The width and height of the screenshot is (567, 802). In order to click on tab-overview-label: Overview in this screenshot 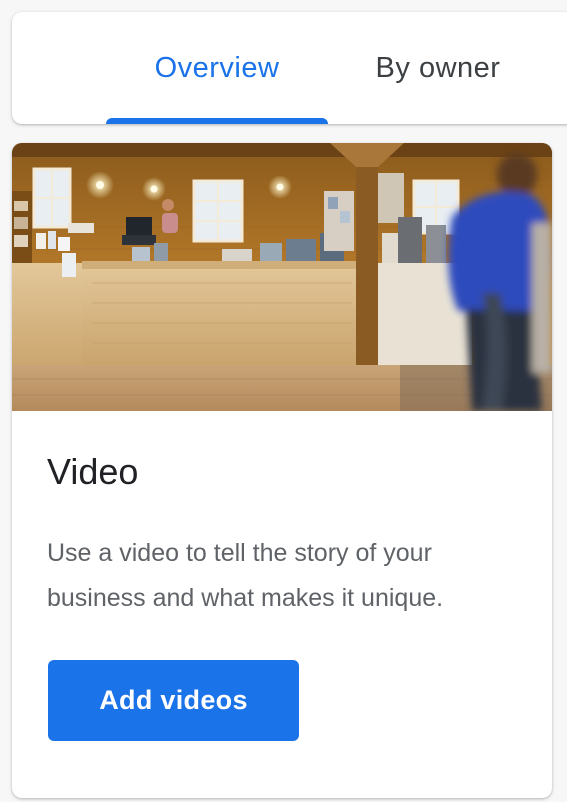, I will do `click(217, 67)`.